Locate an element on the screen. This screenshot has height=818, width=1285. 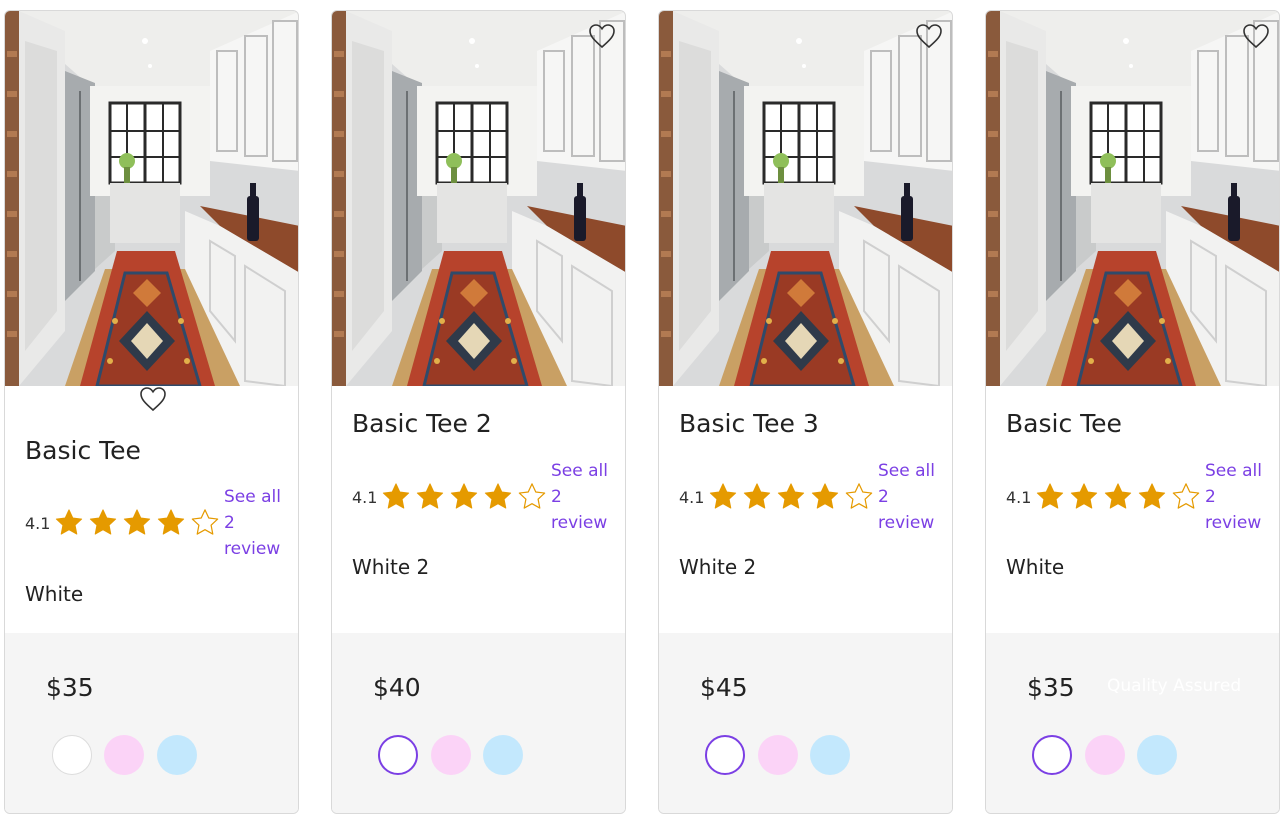
price: $45 is located at coordinates (724, 687).